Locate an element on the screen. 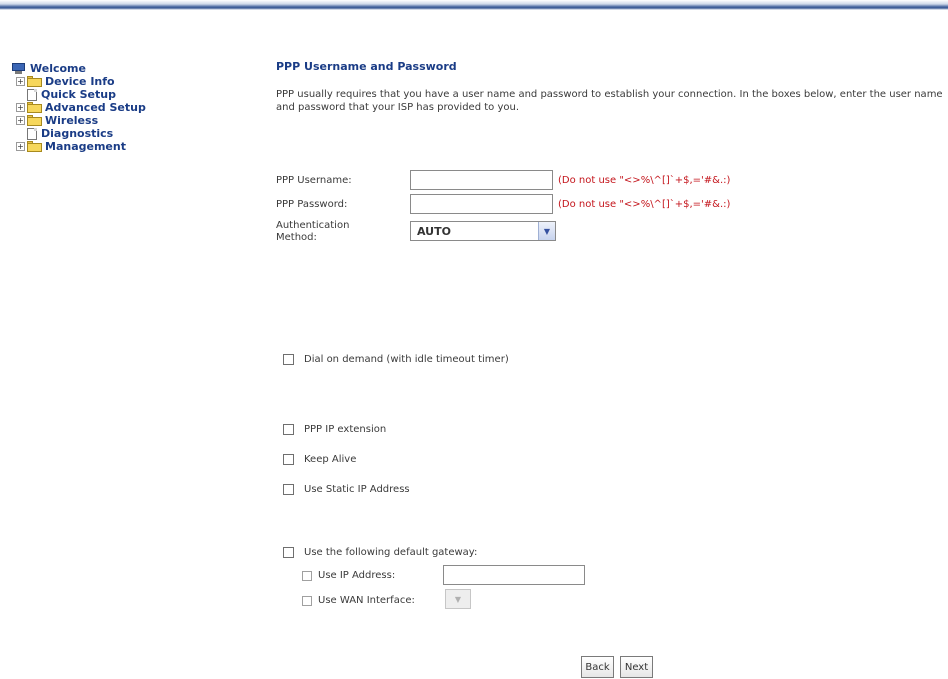 This screenshot has height=679, width=948. sidebar-item-device-info: + Device Info is located at coordinates (65, 81).